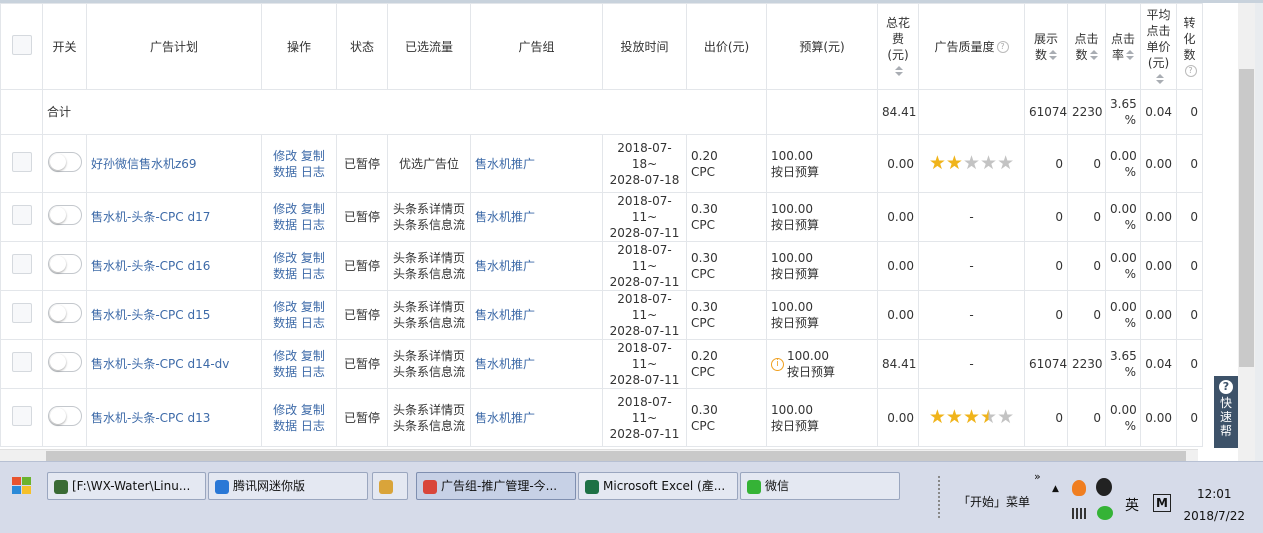 This screenshot has height=533, width=1263. Describe the element at coordinates (1226, 412) in the screenshot. I see `quick-help-button: ? 快 速 帮` at that location.